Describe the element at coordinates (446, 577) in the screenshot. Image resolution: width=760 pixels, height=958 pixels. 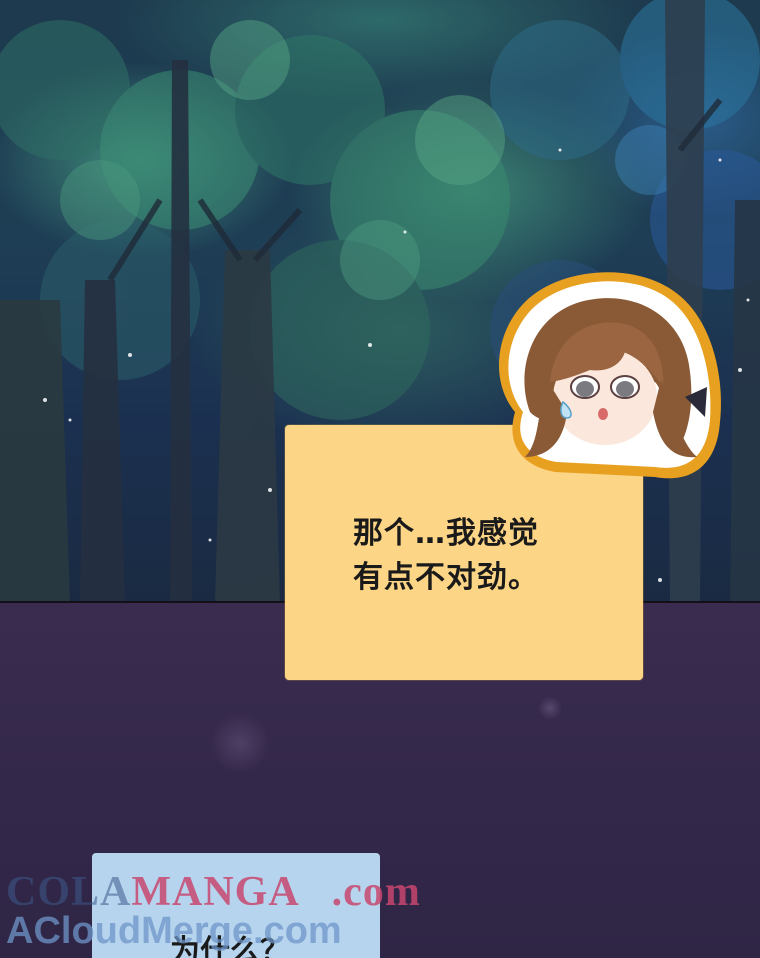
I see `dialogue-line-2: 有点不对劲。` at that location.